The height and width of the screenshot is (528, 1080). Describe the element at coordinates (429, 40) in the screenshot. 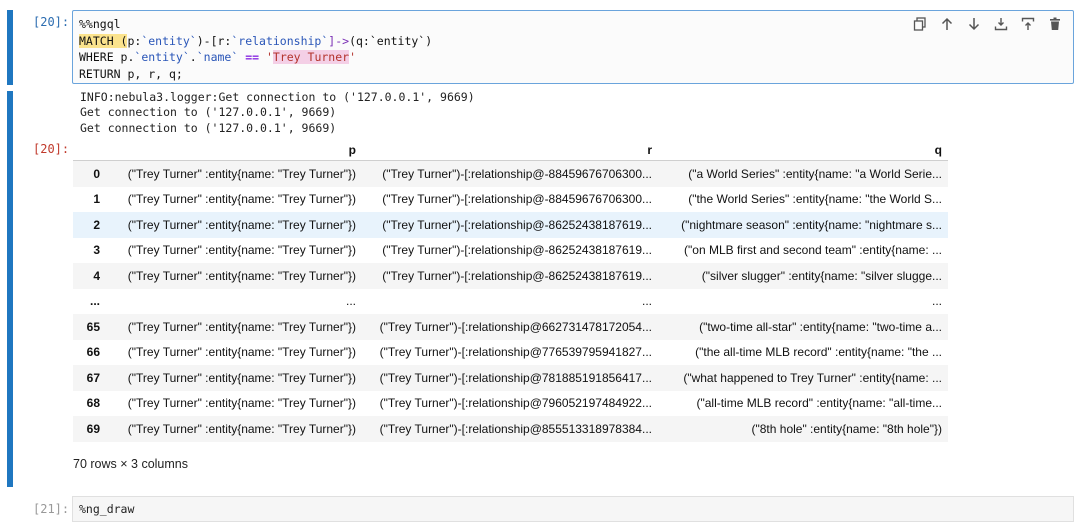

I see `code-token: )` at that location.